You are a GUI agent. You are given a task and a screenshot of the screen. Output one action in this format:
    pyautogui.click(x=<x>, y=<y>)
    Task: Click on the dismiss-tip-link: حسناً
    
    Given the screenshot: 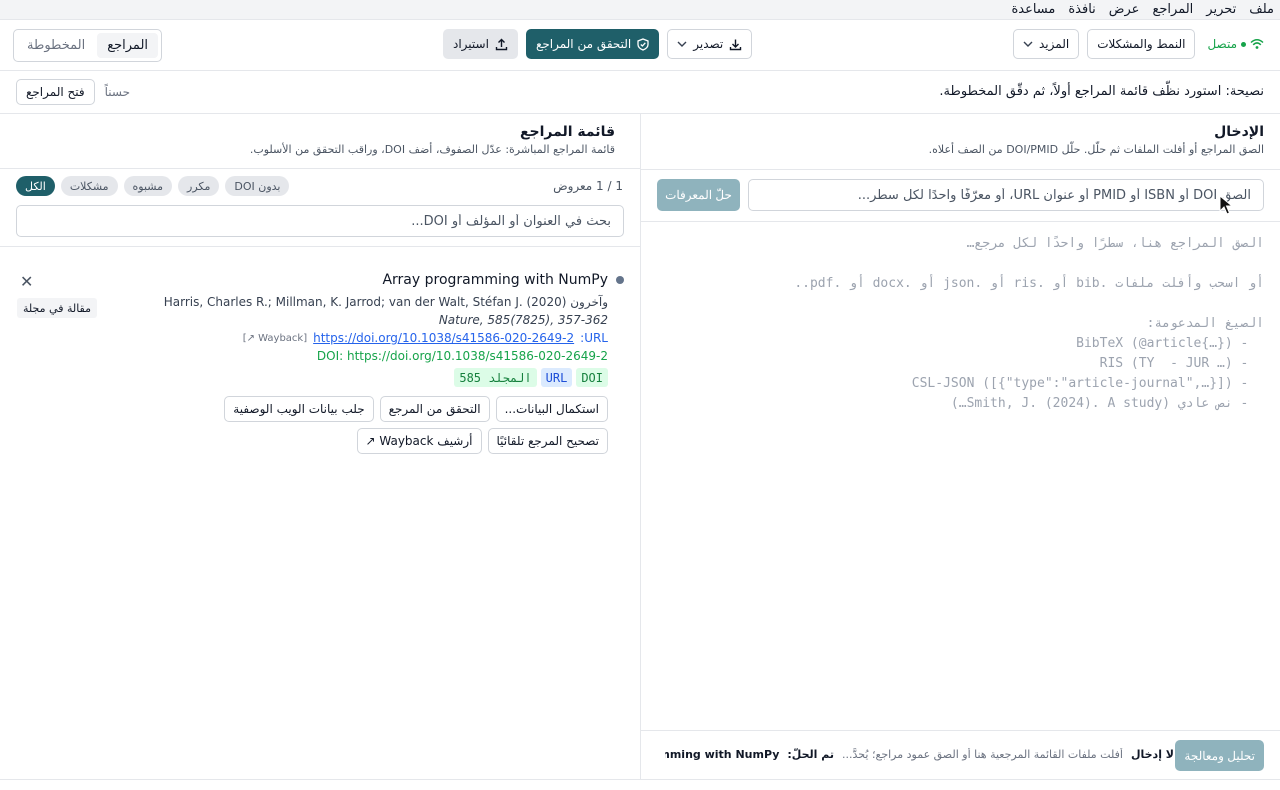 What is the action you would take?
    pyautogui.click(x=117, y=92)
    